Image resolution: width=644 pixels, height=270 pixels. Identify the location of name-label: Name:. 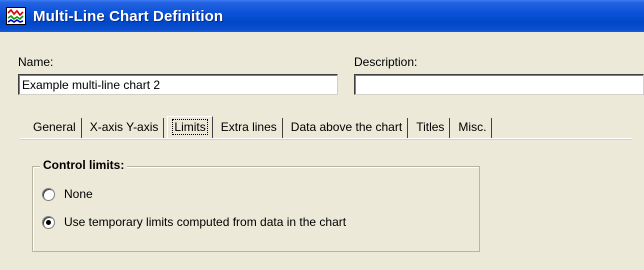
(36, 62).